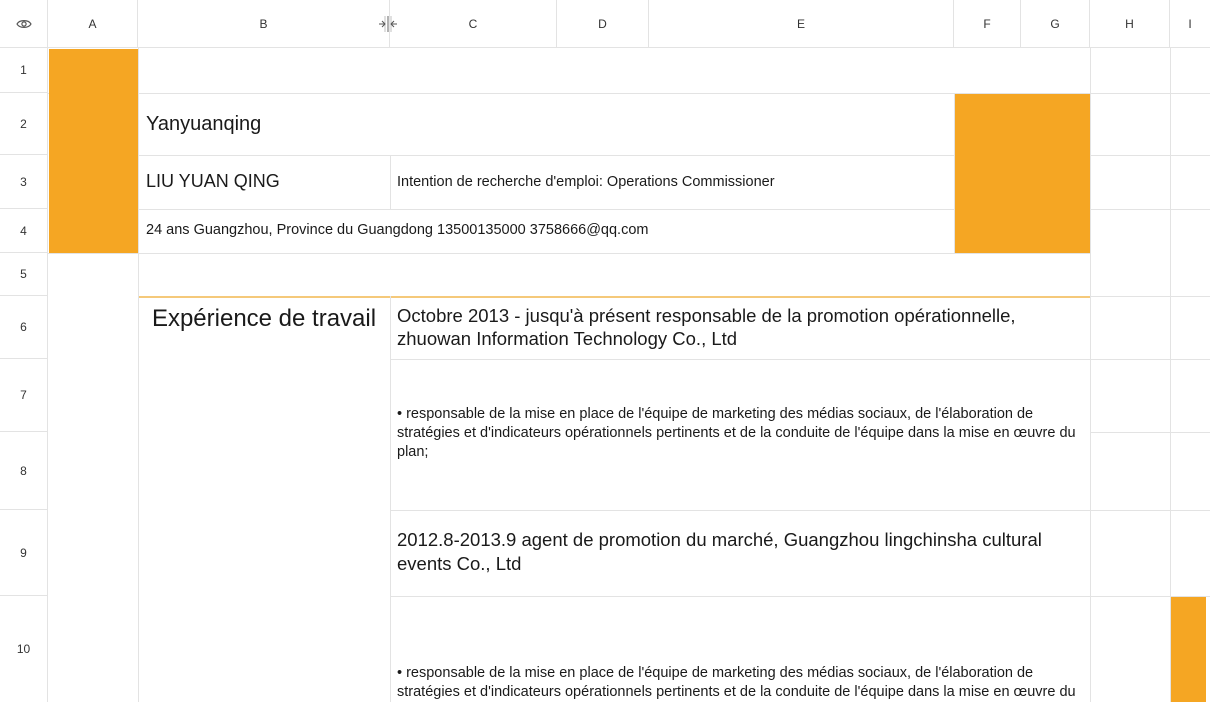  What do you see at coordinates (603, 24) in the screenshot?
I see `column-header-d: D` at bounding box center [603, 24].